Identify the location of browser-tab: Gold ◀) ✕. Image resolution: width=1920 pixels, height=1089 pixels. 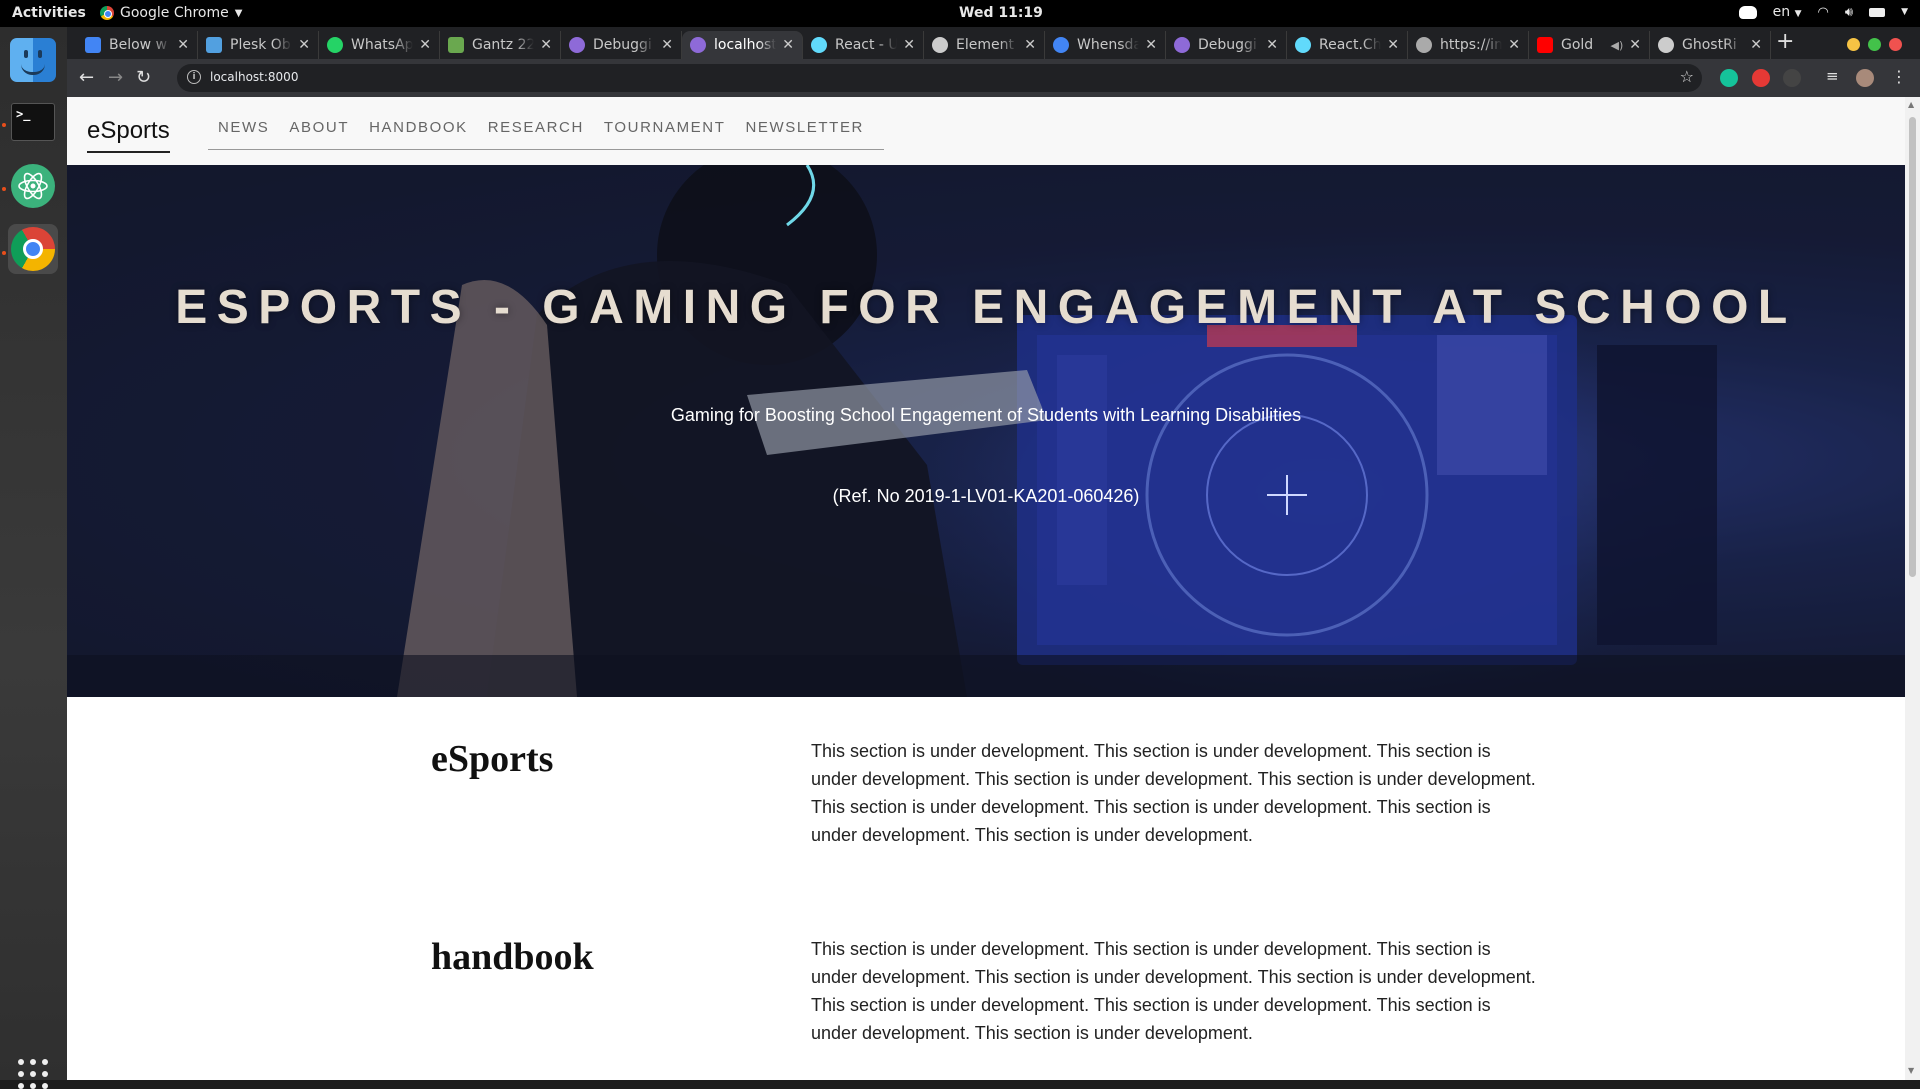
(1589, 45).